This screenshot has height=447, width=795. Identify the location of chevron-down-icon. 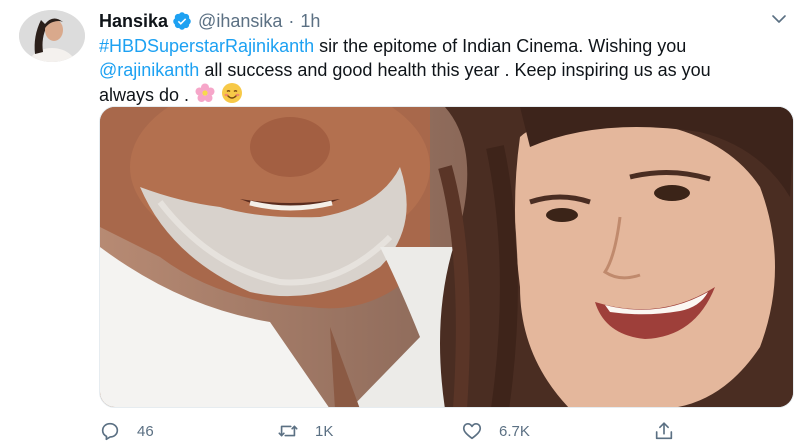
(779, 19).